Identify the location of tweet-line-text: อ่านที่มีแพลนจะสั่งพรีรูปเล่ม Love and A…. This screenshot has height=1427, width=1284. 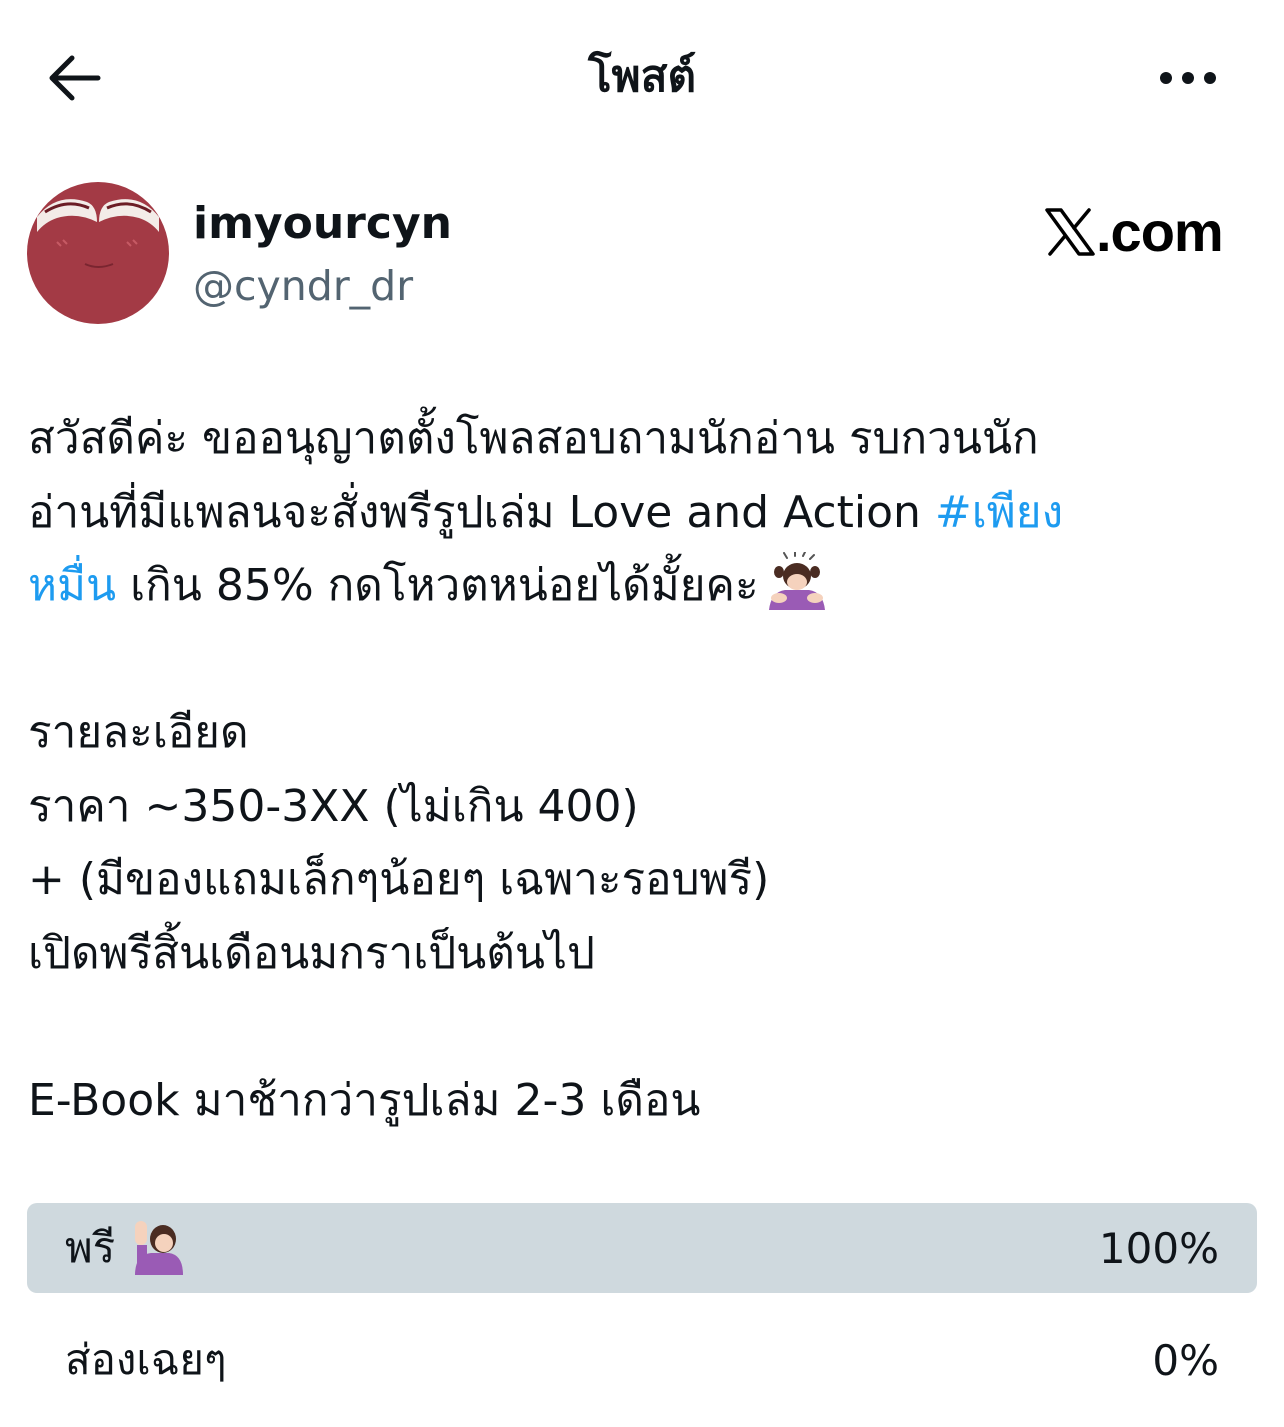
(481, 512).